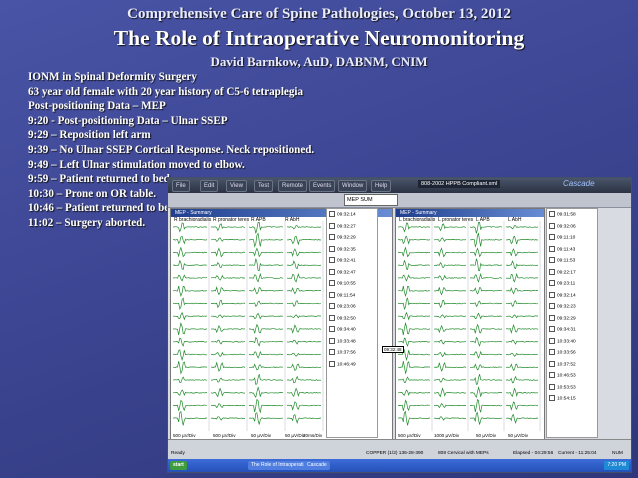  I want to click on timestamp-entry: 09:11:54, so click(342, 294).